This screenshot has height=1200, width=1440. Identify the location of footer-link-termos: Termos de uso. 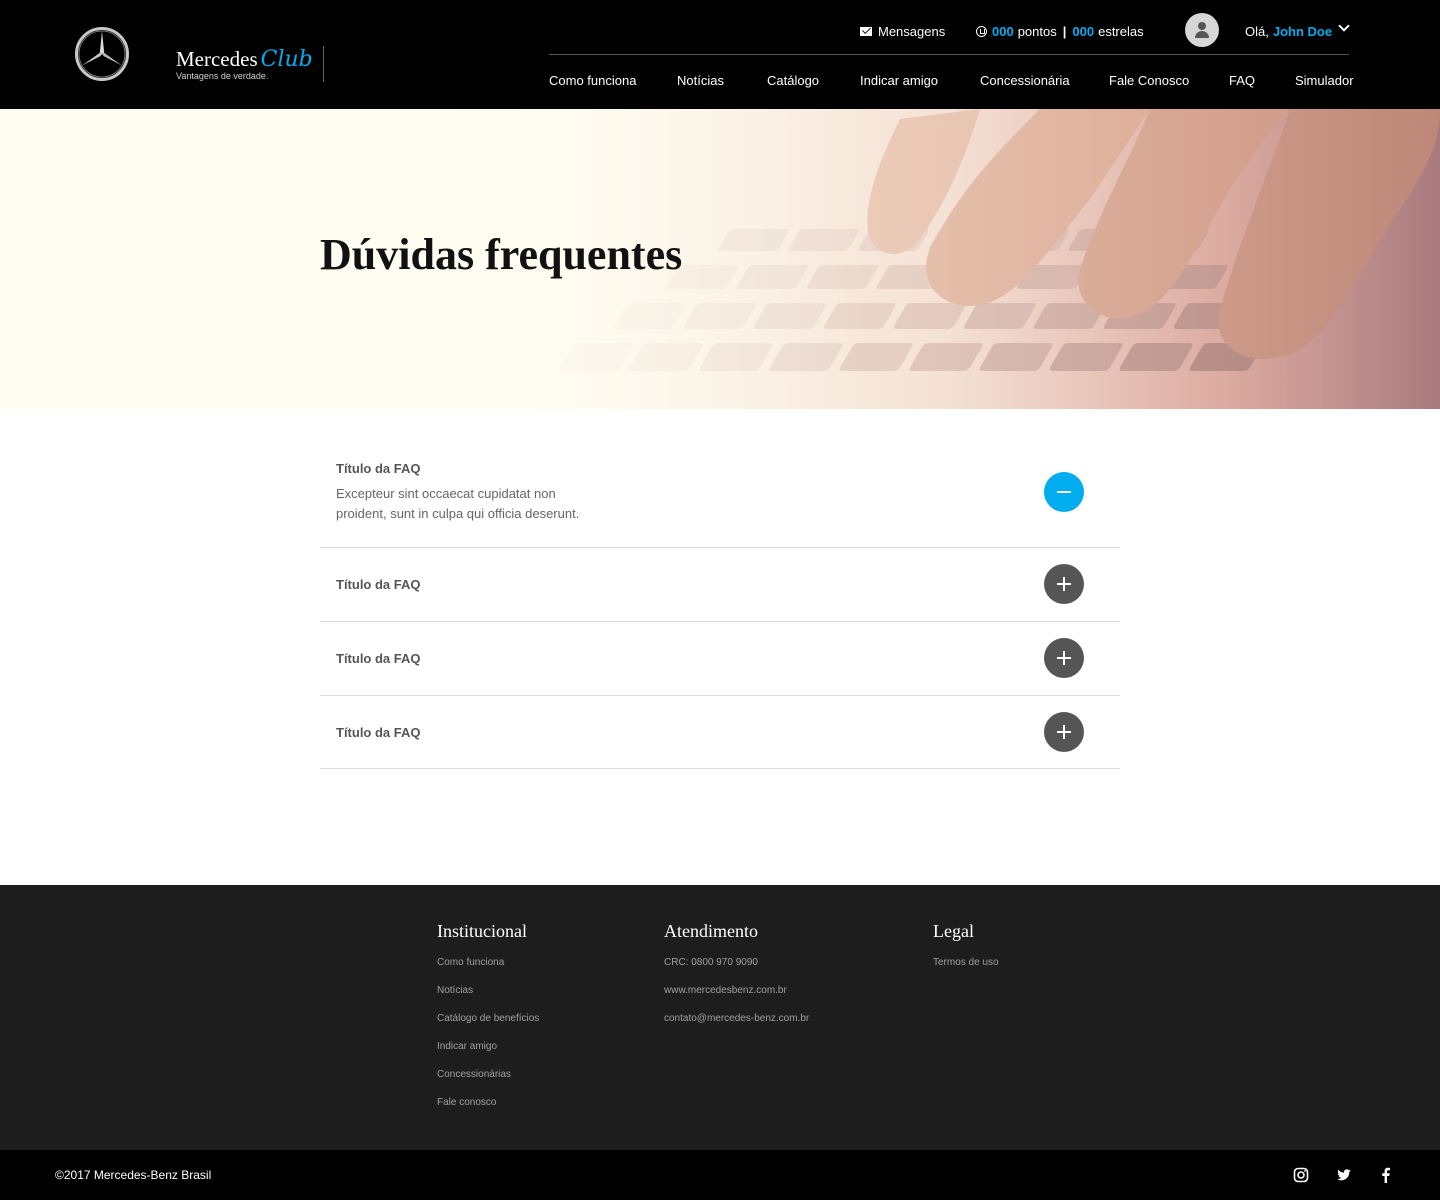
(966, 962).